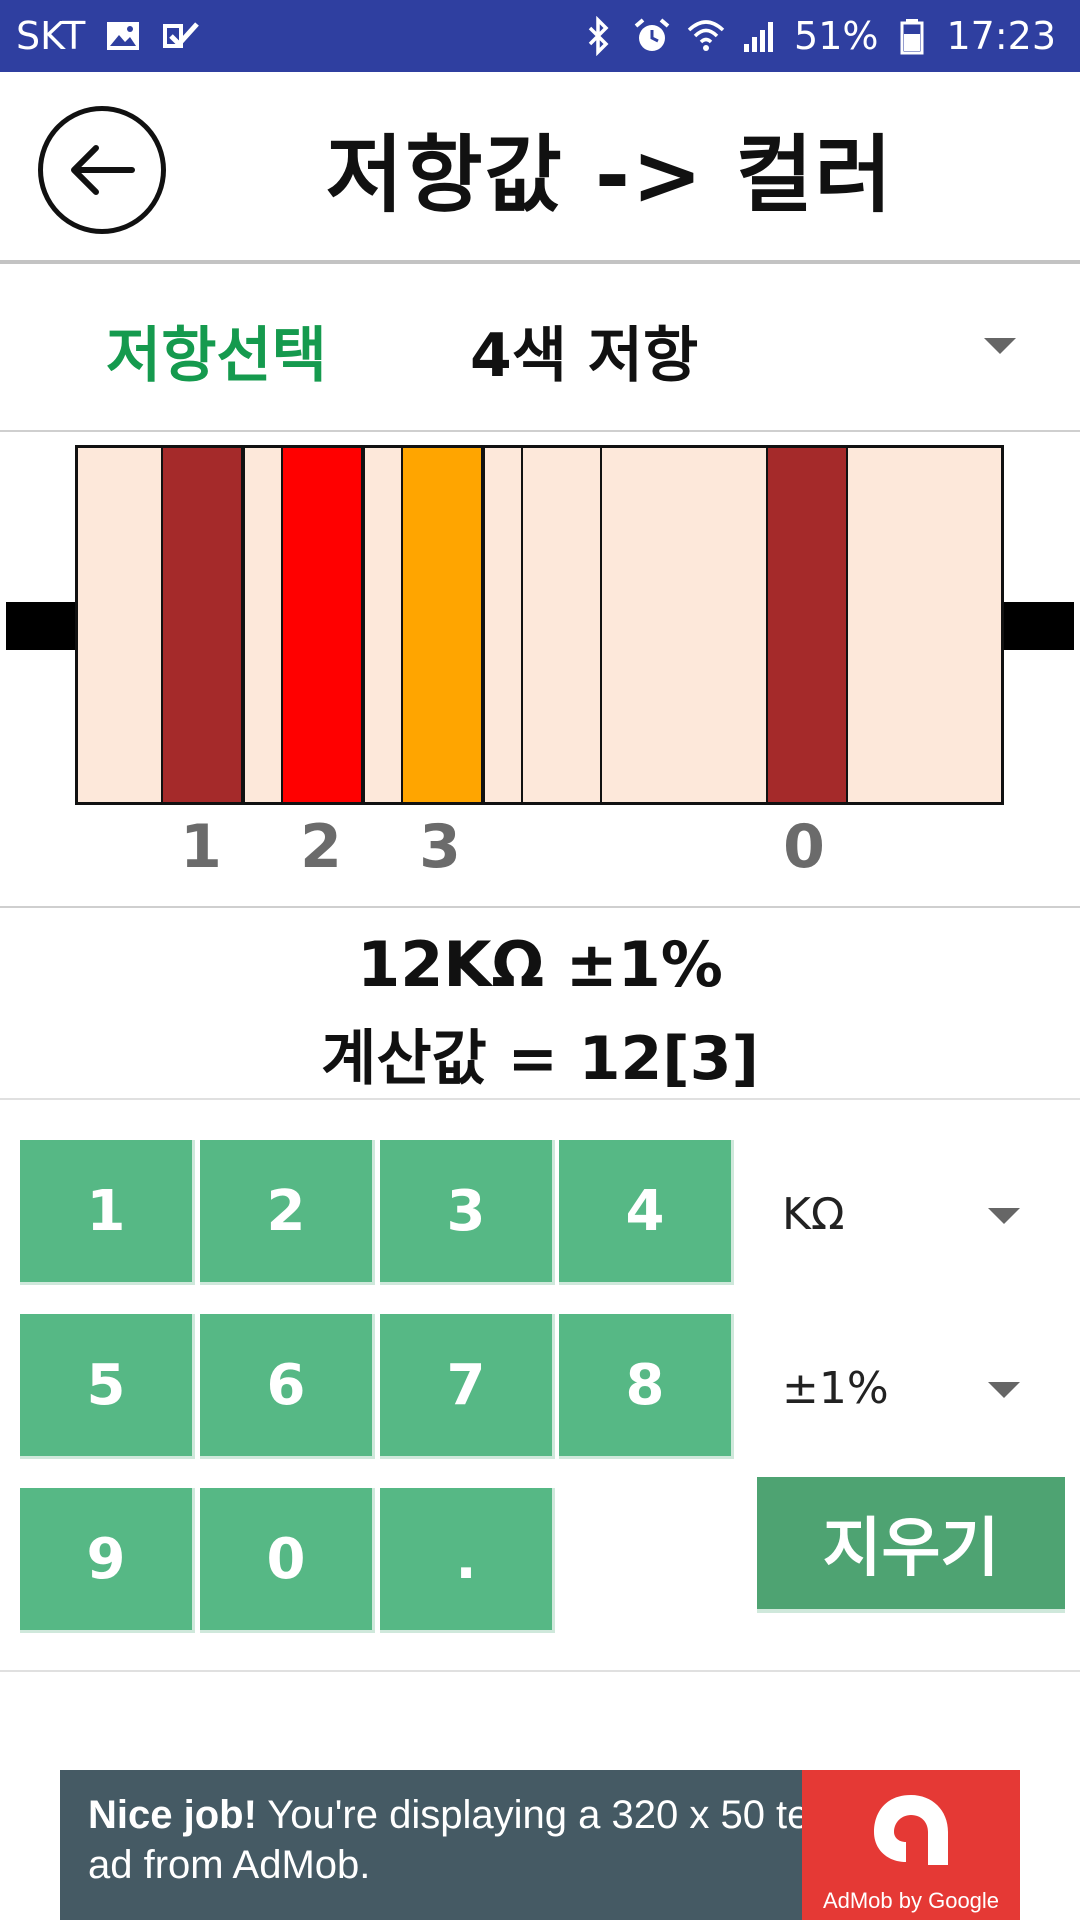 This screenshot has width=1080, height=1920. What do you see at coordinates (287, 1560) in the screenshot?
I see `key-0: 0` at bounding box center [287, 1560].